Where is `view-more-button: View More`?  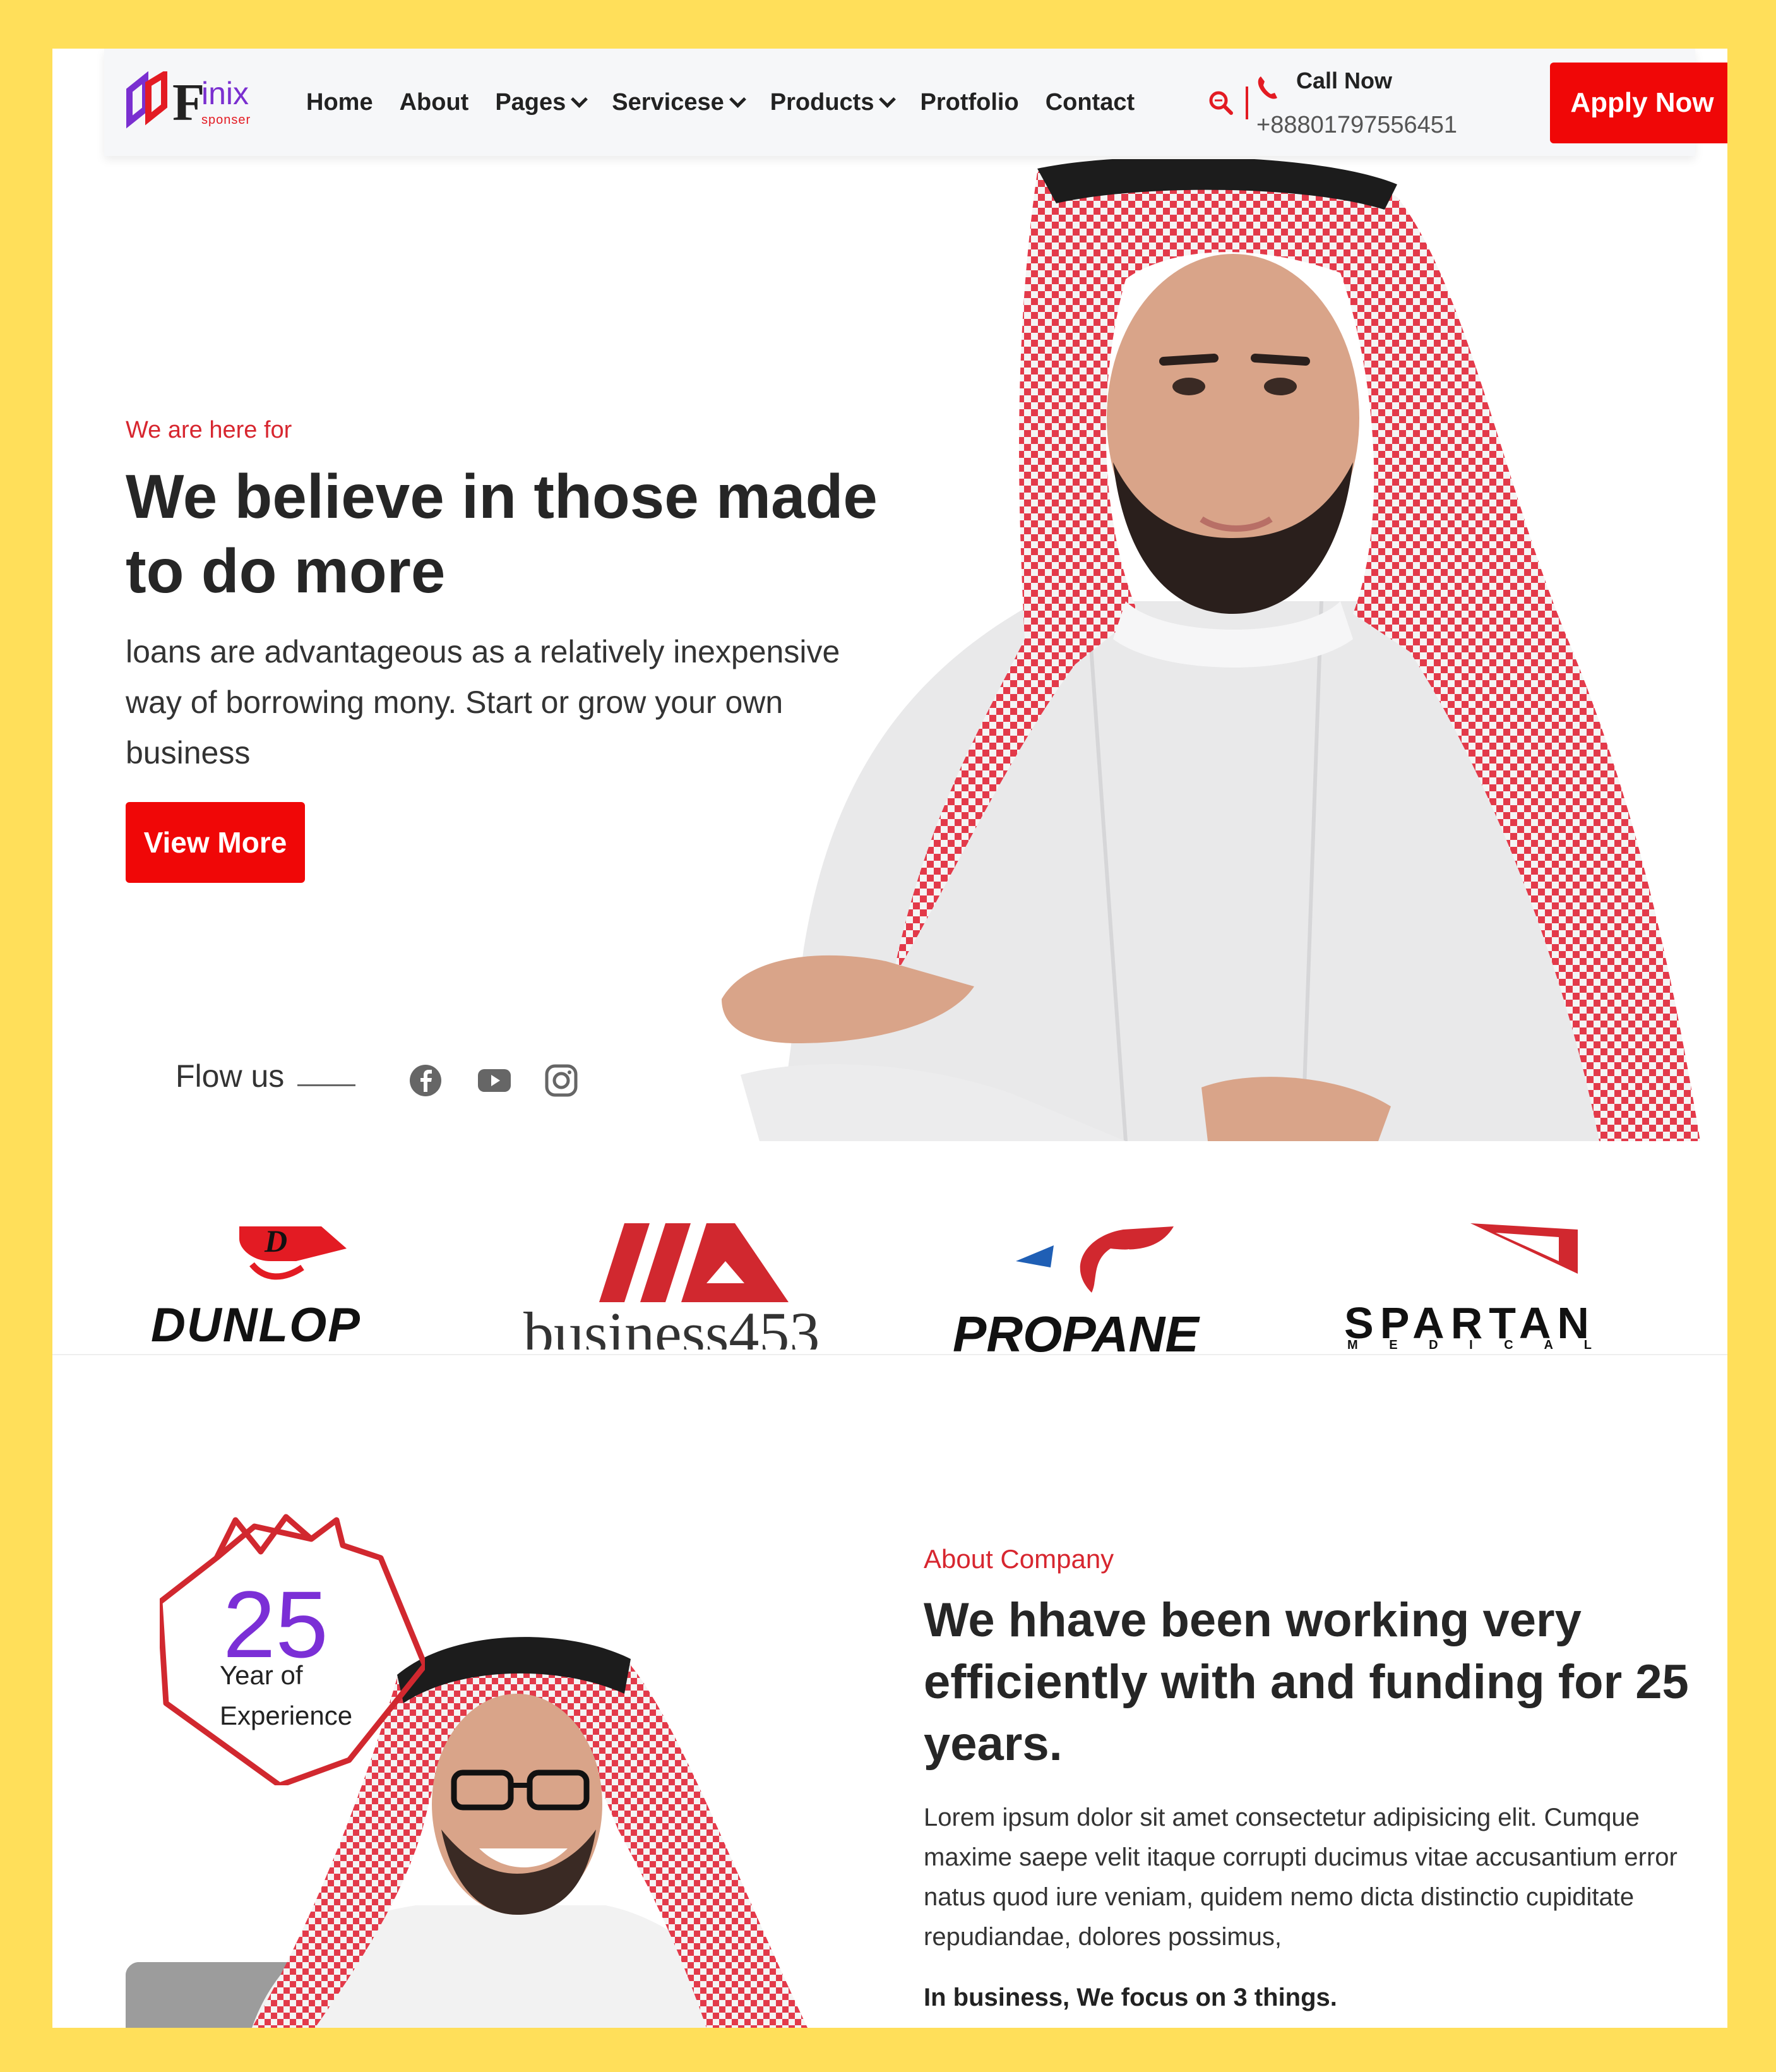 view-more-button: View More is located at coordinates (215, 842).